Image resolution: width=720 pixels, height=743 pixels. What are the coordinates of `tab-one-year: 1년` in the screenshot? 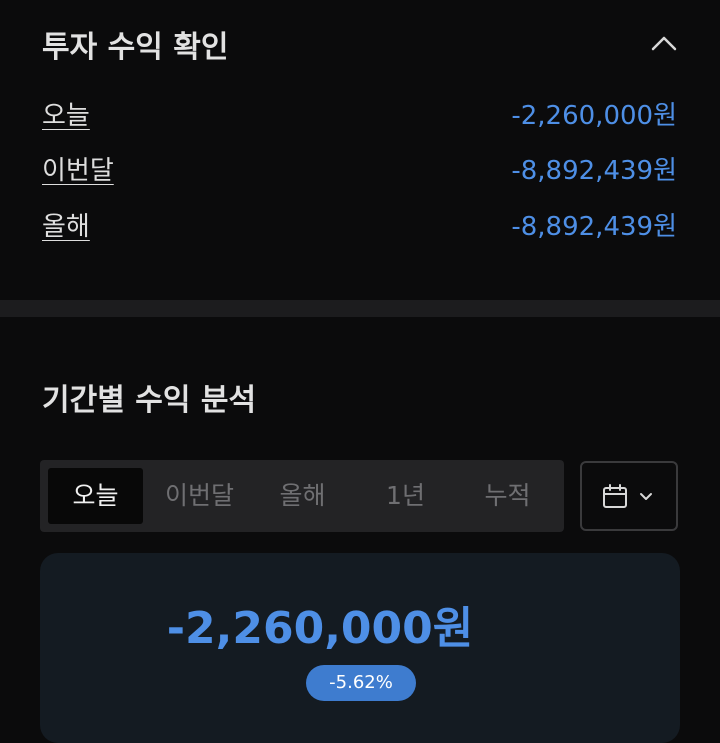 It's located at (405, 496).